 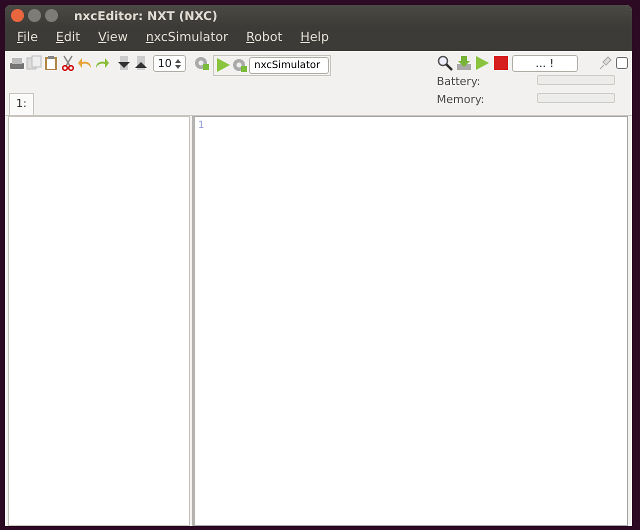 I want to click on editor-tab: 1:, so click(x=21, y=104).